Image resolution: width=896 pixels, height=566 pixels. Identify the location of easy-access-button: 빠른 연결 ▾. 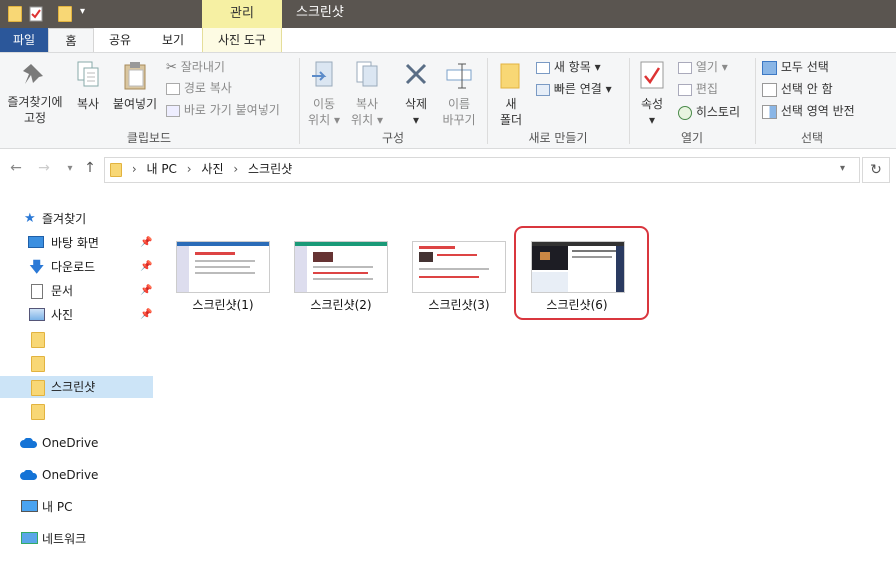
(574, 89).